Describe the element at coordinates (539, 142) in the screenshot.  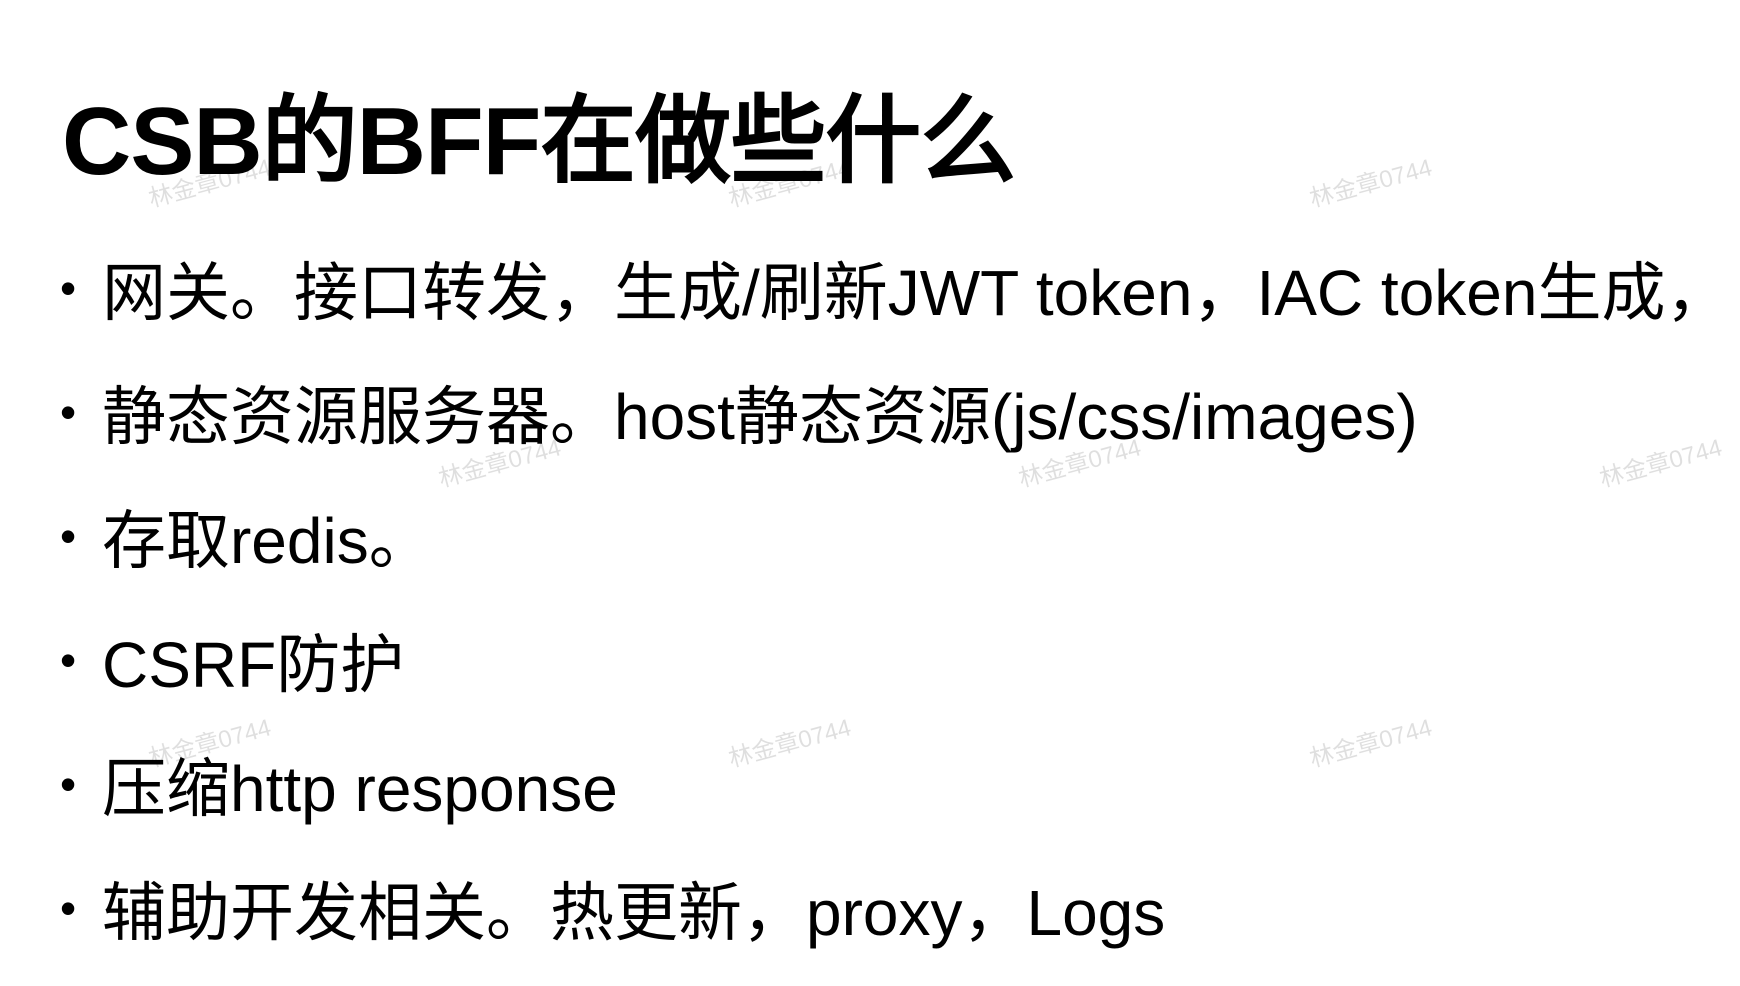
I see `slide-title: CSB的BFF在做些什么` at that location.